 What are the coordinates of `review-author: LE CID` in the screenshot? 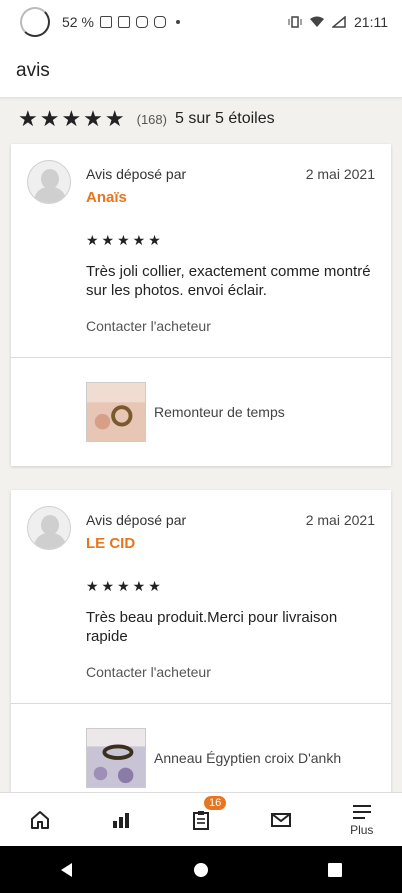 It's located at (110, 543).